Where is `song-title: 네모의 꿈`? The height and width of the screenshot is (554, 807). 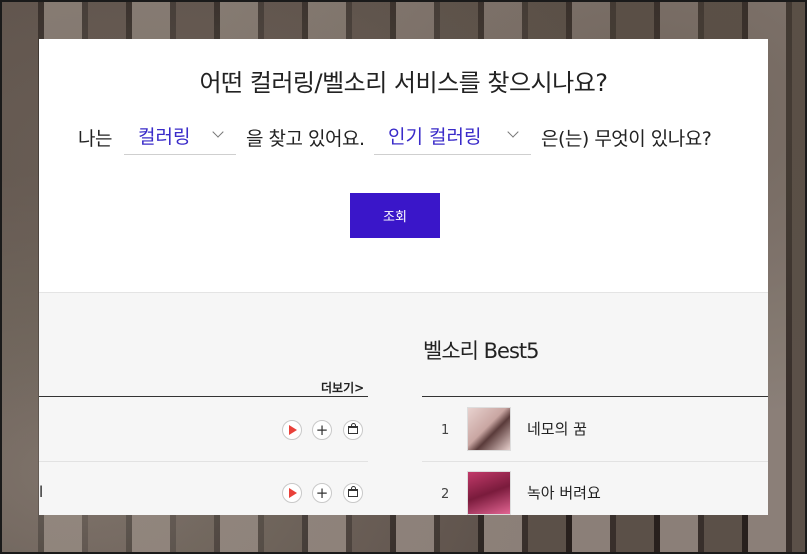 song-title: 네모의 꿈 is located at coordinates (557, 428).